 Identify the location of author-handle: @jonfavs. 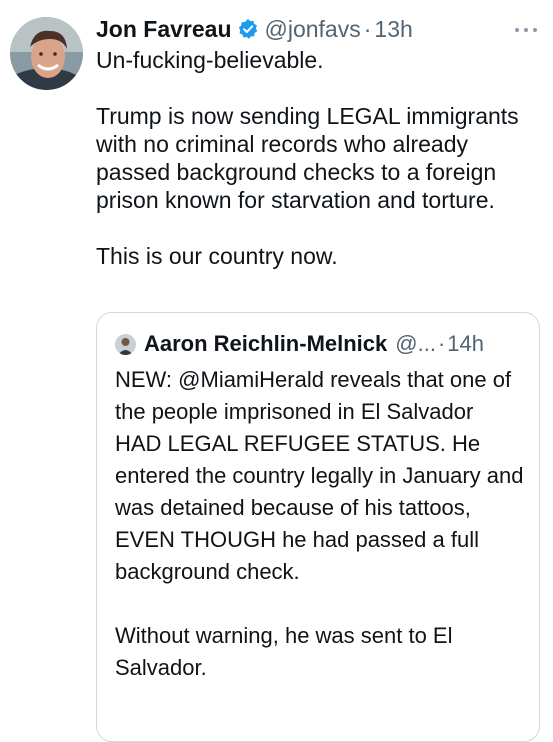
(313, 29).